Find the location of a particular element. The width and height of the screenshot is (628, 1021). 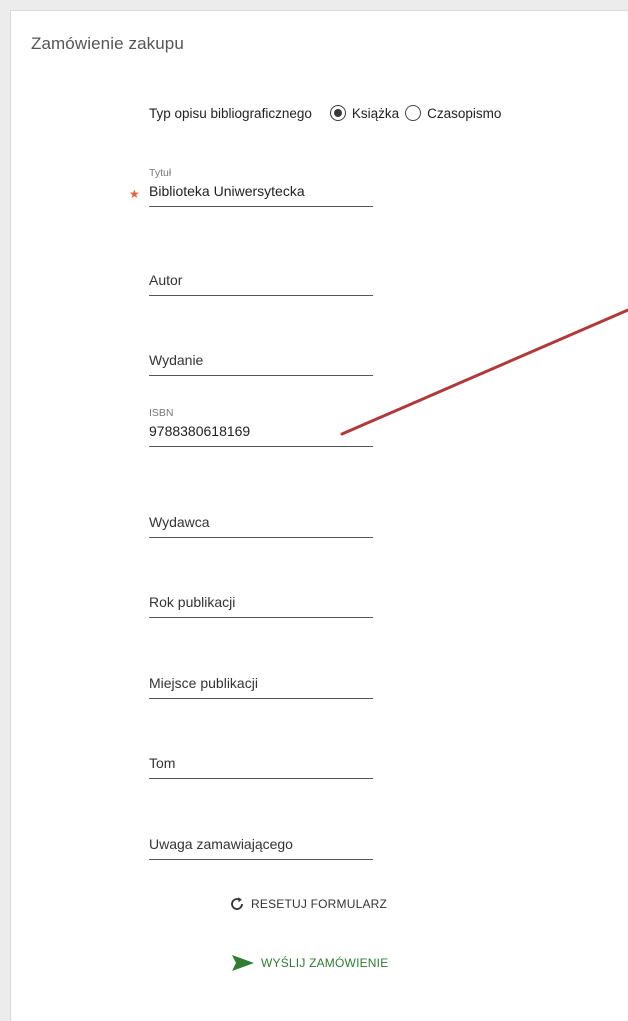

author-field: Autor is located at coordinates (261, 276).